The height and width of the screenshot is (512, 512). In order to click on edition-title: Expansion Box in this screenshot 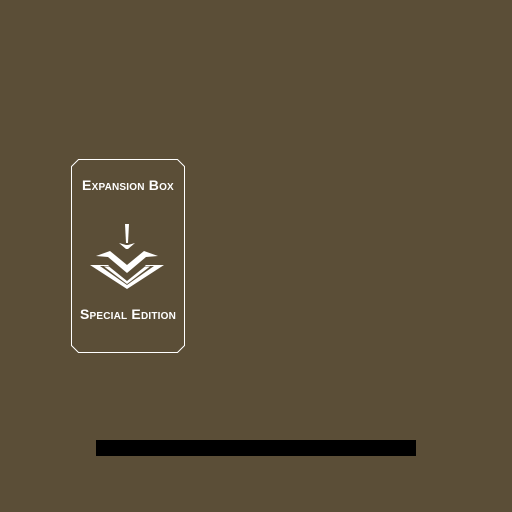, I will do `click(128, 185)`.